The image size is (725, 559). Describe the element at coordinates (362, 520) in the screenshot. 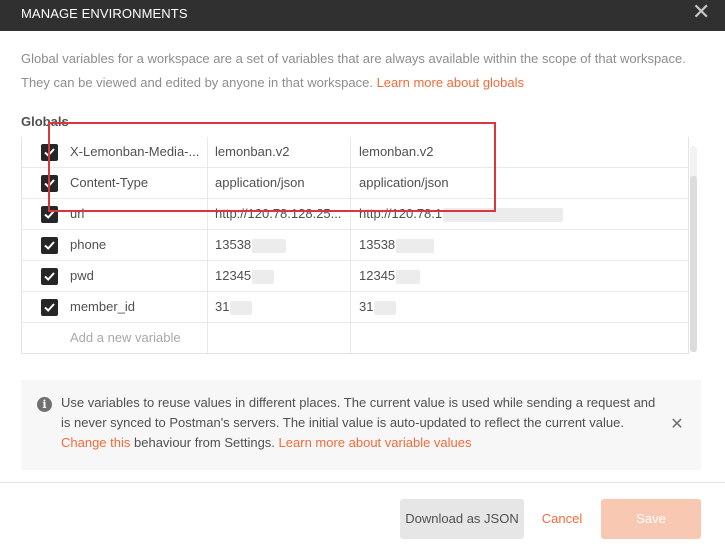

I see `modal-footer: Download as JSON Cancel Save` at that location.